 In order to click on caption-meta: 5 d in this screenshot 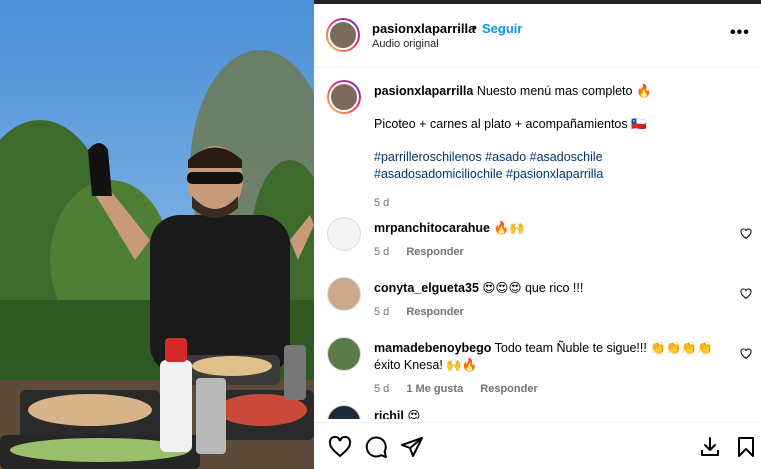, I will do `click(388, 203)`.